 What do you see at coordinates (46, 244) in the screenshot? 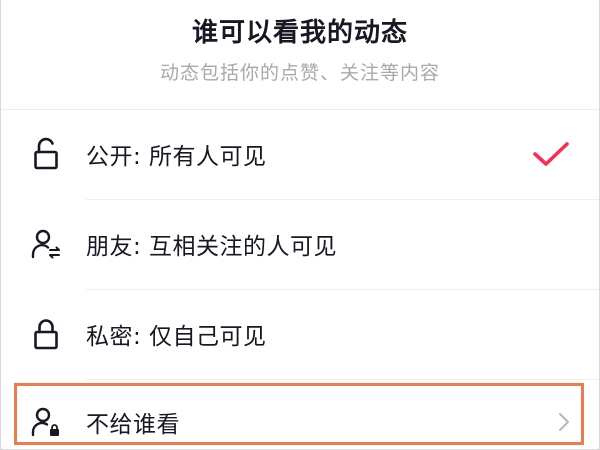
I see `user-mutual-icon` at bounding box center [46, 244].